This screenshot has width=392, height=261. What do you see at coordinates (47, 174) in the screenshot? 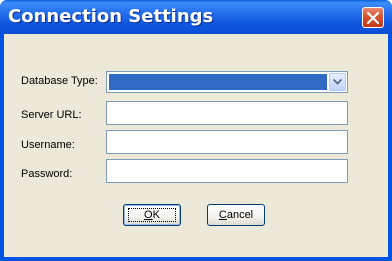
I see `password-label: Password:` at bounding box center [47, 174].